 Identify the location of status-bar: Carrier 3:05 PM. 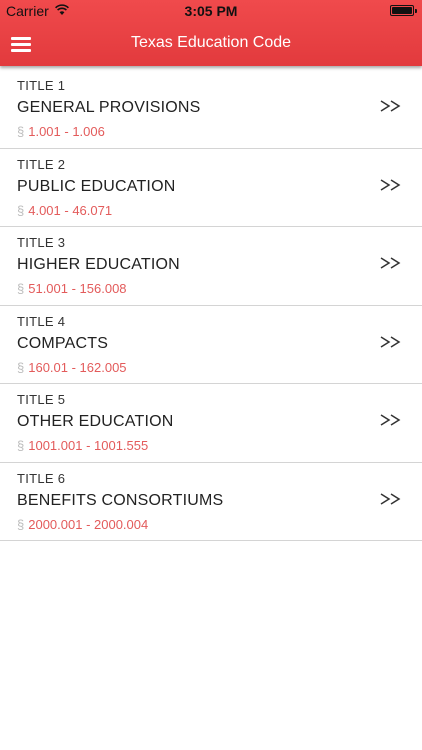
(211, 11).